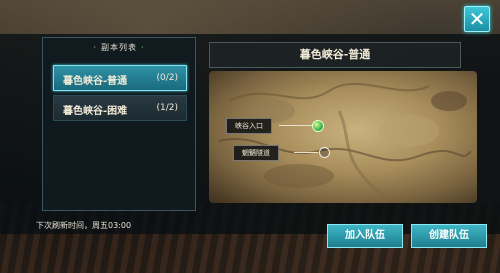  Describe the element at coordinates (365, 236) in the screenshot. I see `join-team-button: 加入队伍` at that location.